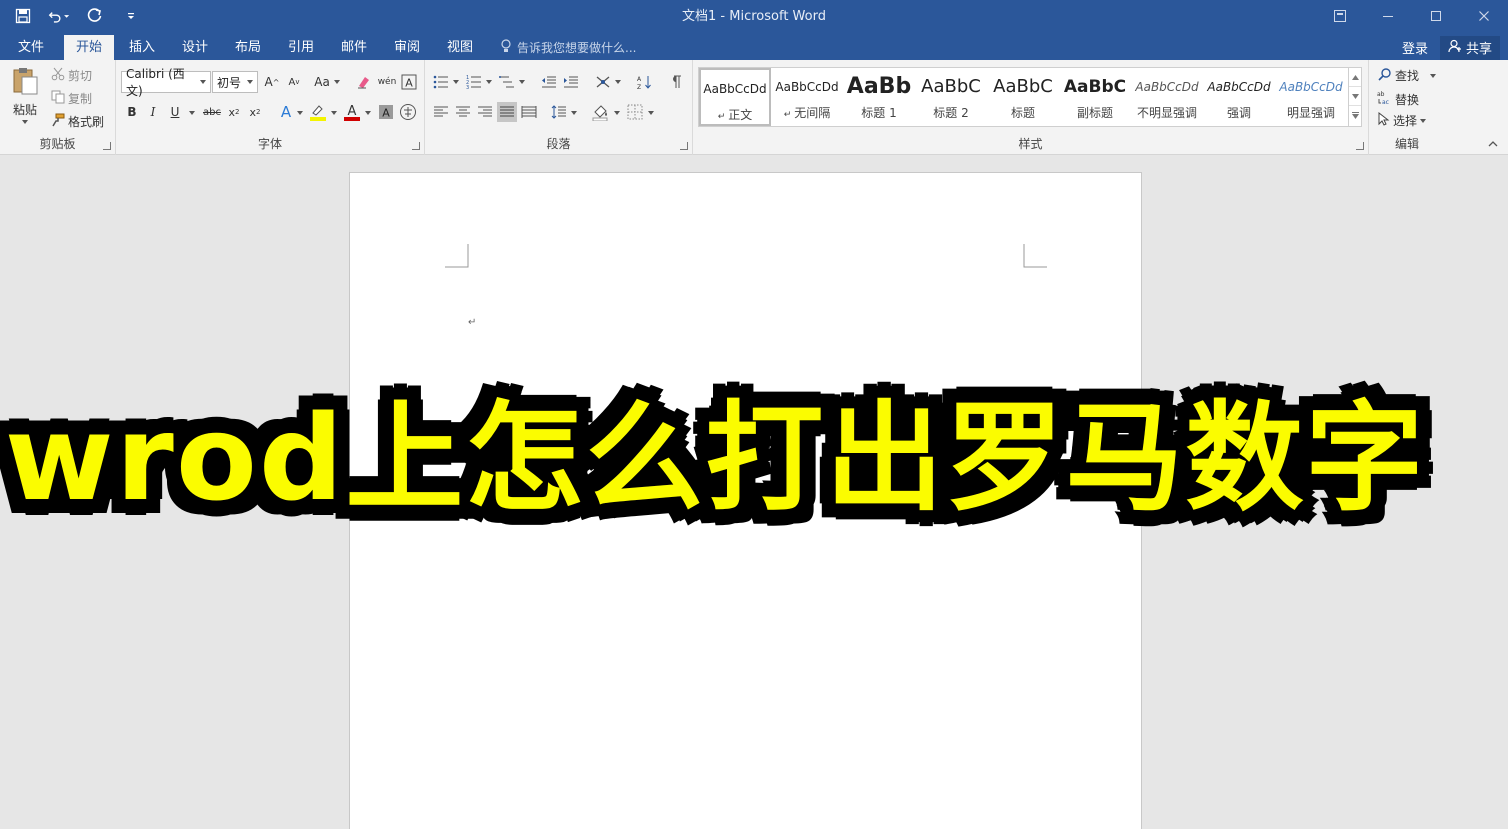 The image size is (1508, 829). I want to click on tab-references: 引用, so click(301, 47).